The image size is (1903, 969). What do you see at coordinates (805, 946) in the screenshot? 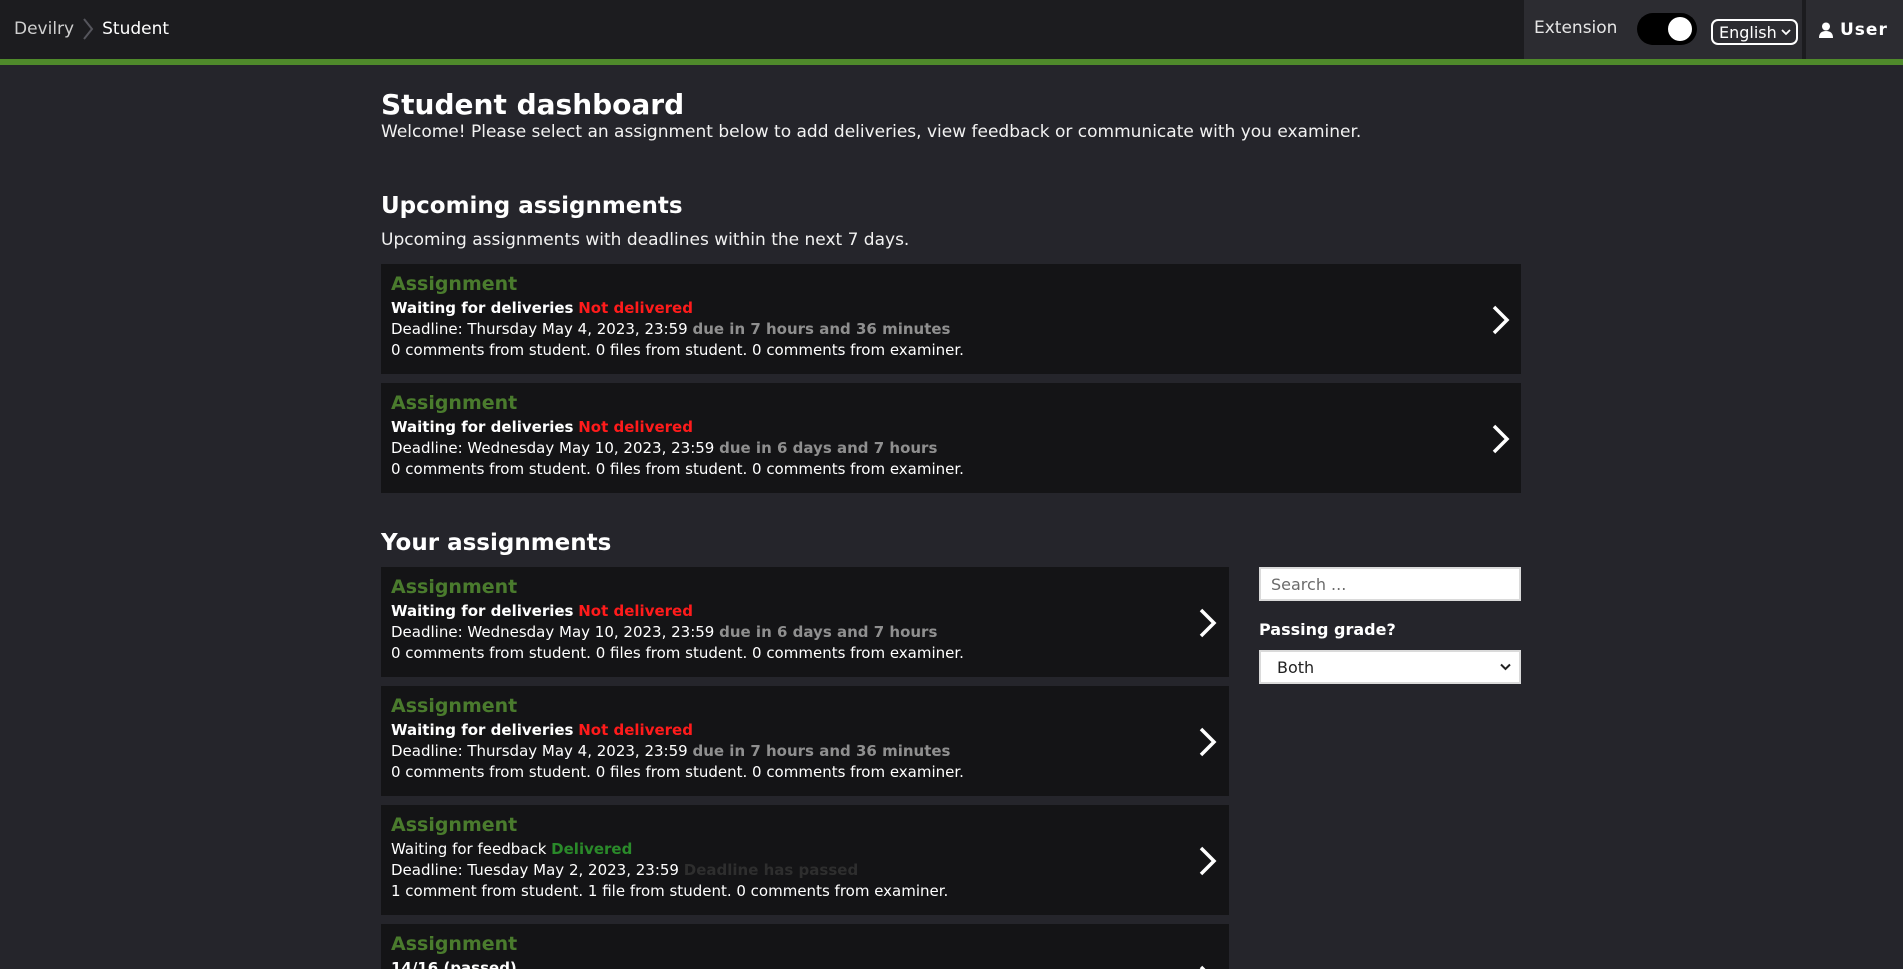
I see `assignment-card: Assignment 14/16 (passed)` at bounding box center [805, 946].